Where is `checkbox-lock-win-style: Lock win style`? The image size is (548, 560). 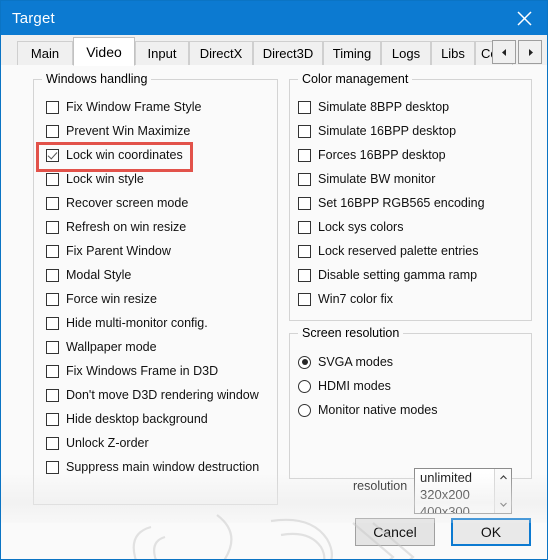 checkbox-lock-win-style: Lock win style is located at coordinates (95, 179).